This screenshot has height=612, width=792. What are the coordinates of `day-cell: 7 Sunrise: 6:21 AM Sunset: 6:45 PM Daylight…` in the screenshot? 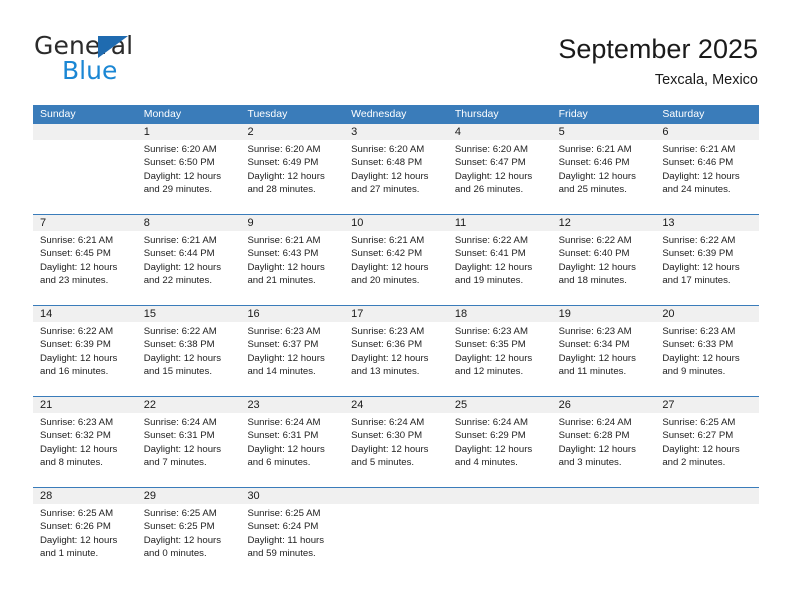 It's located at (85, 260).